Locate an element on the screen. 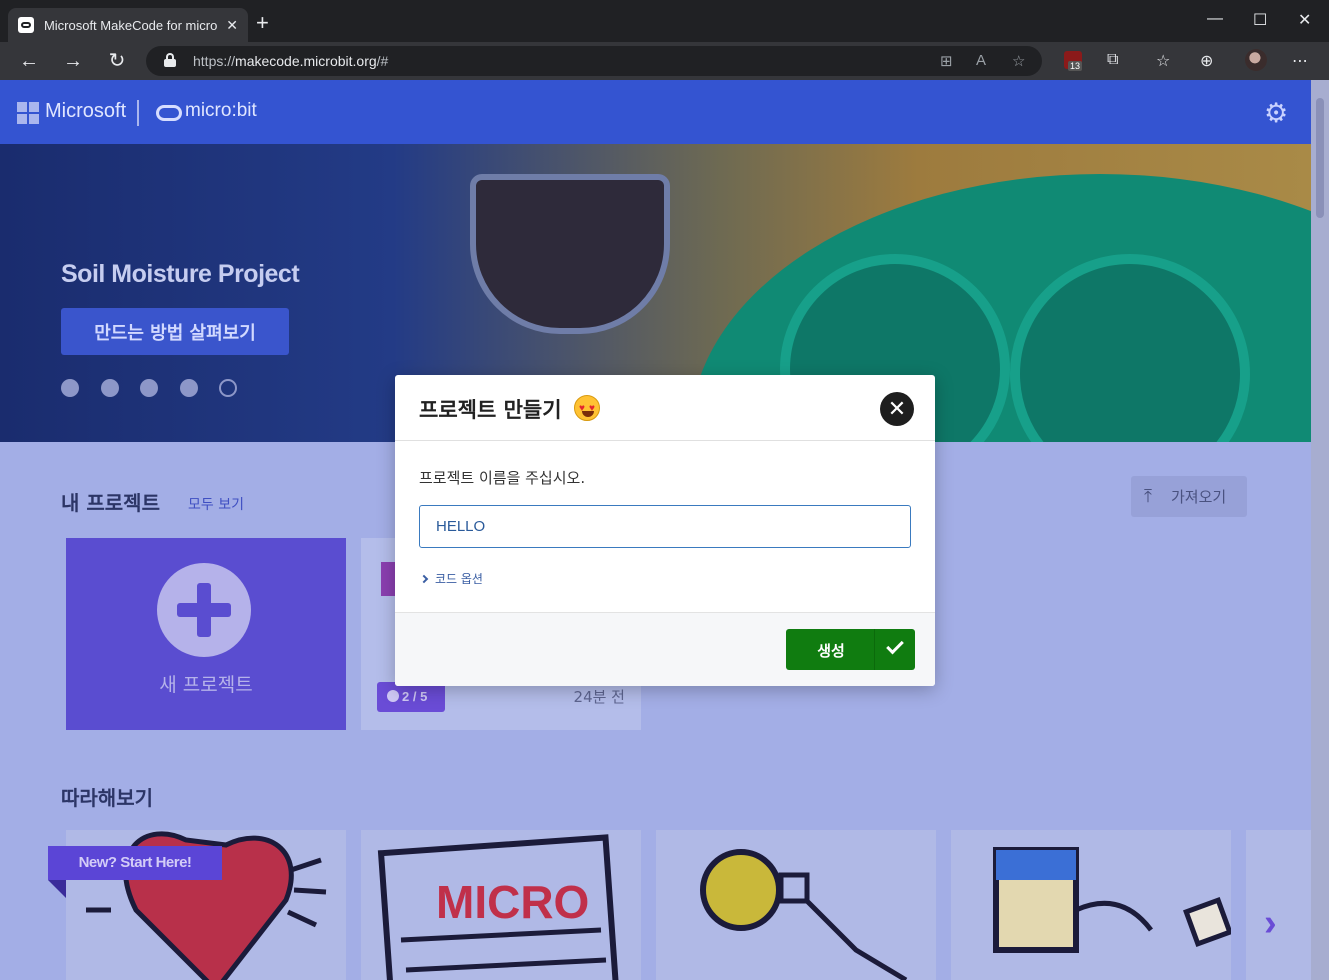  progress-circle-icon is located at coordinates (393, 696).